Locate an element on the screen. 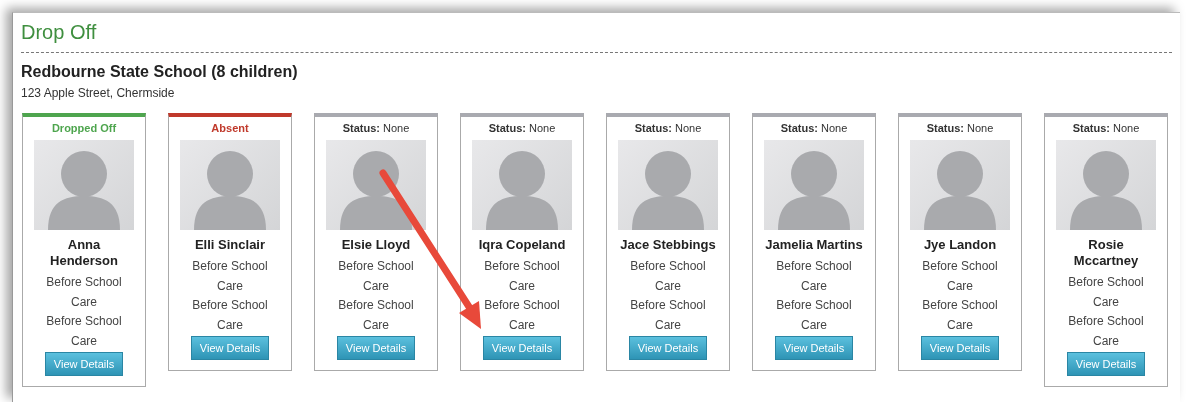 This screenshot has width=1188, height=402. child-name: Elsie Lloyd is located at coordinates (376, 245).